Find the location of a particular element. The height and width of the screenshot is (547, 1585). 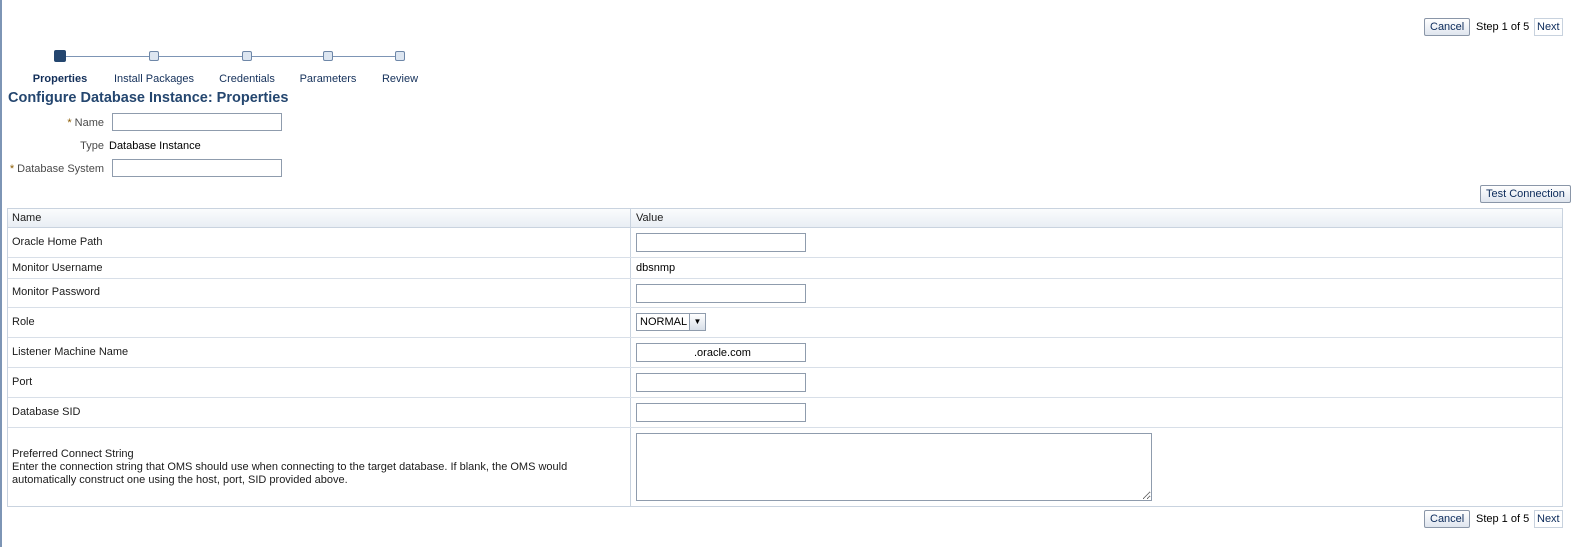

monitor-password-input is located at coordinates (721, 293).